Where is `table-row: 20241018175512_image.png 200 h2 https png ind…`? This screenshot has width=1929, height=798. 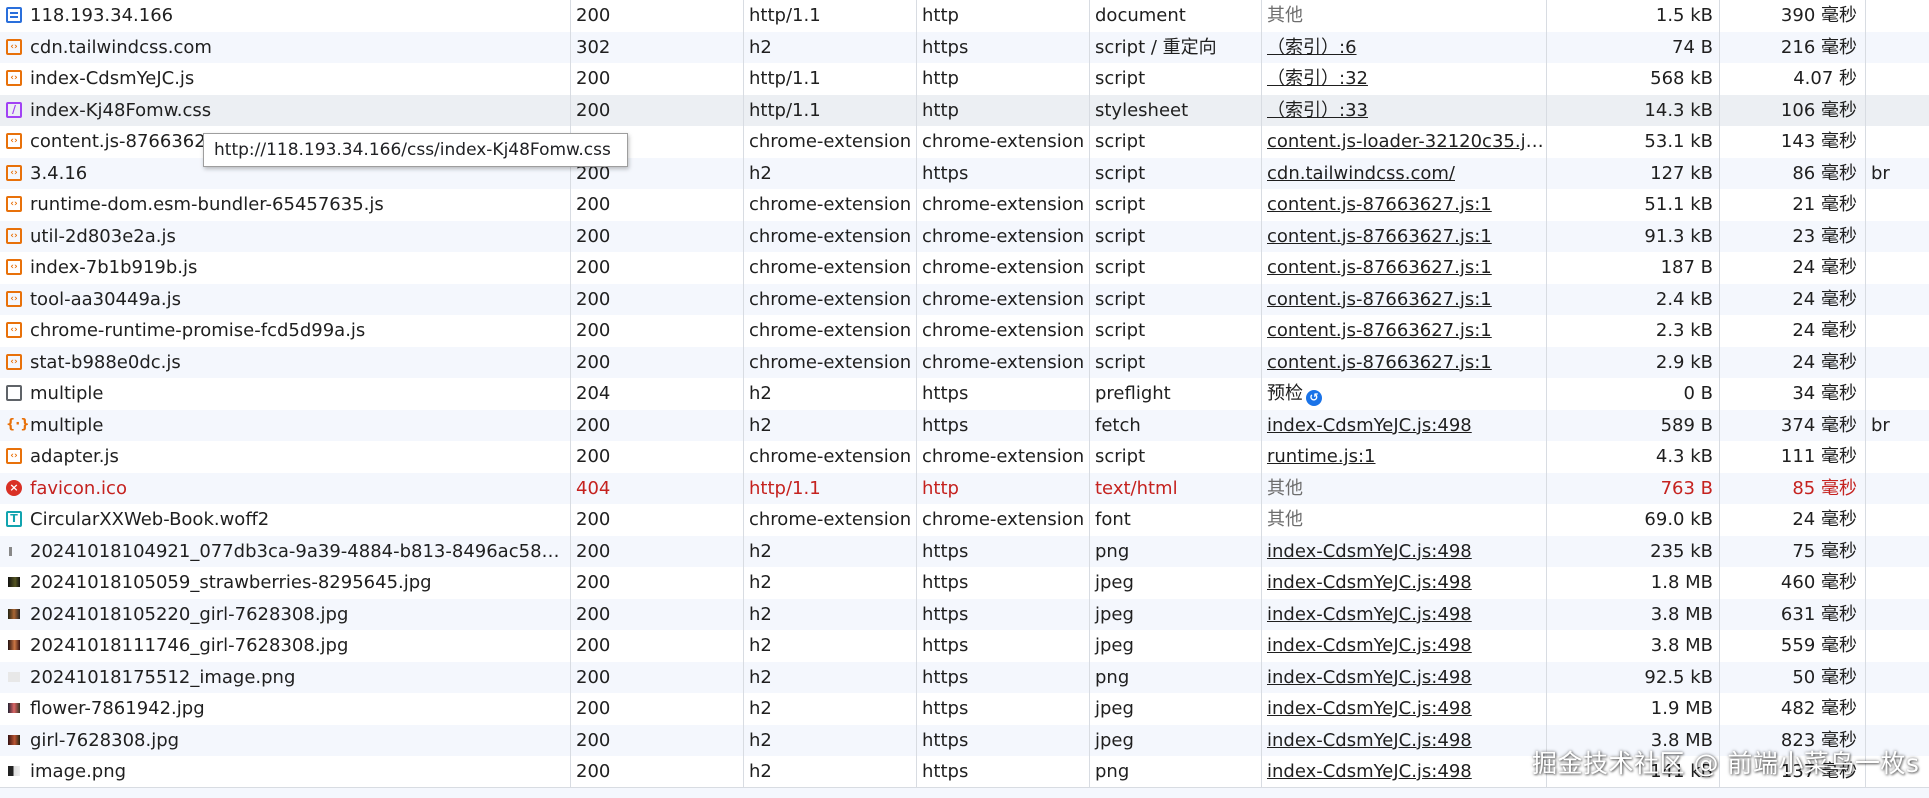 table-row: 20241018175512_image.png 200 h2 https png ind… is located at coordinates (964, 677).